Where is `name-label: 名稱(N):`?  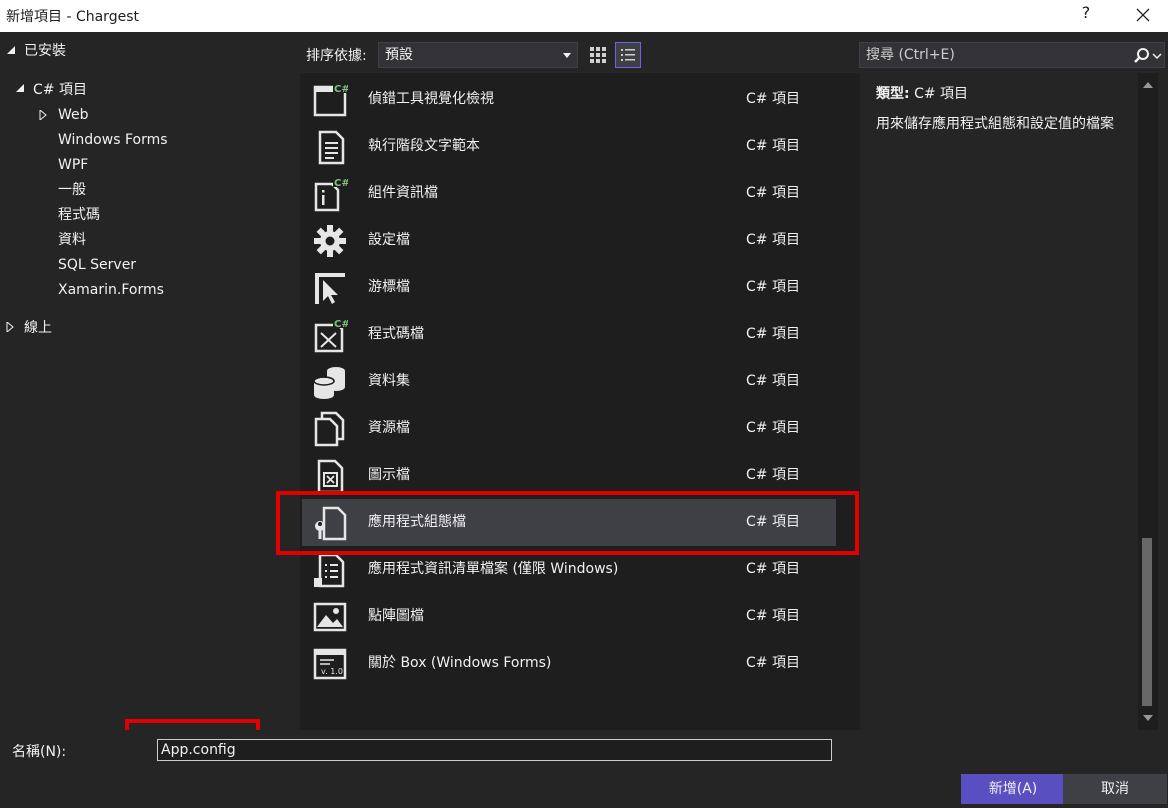
name-label: 名稱(N): is located at coordinates (39, 752).